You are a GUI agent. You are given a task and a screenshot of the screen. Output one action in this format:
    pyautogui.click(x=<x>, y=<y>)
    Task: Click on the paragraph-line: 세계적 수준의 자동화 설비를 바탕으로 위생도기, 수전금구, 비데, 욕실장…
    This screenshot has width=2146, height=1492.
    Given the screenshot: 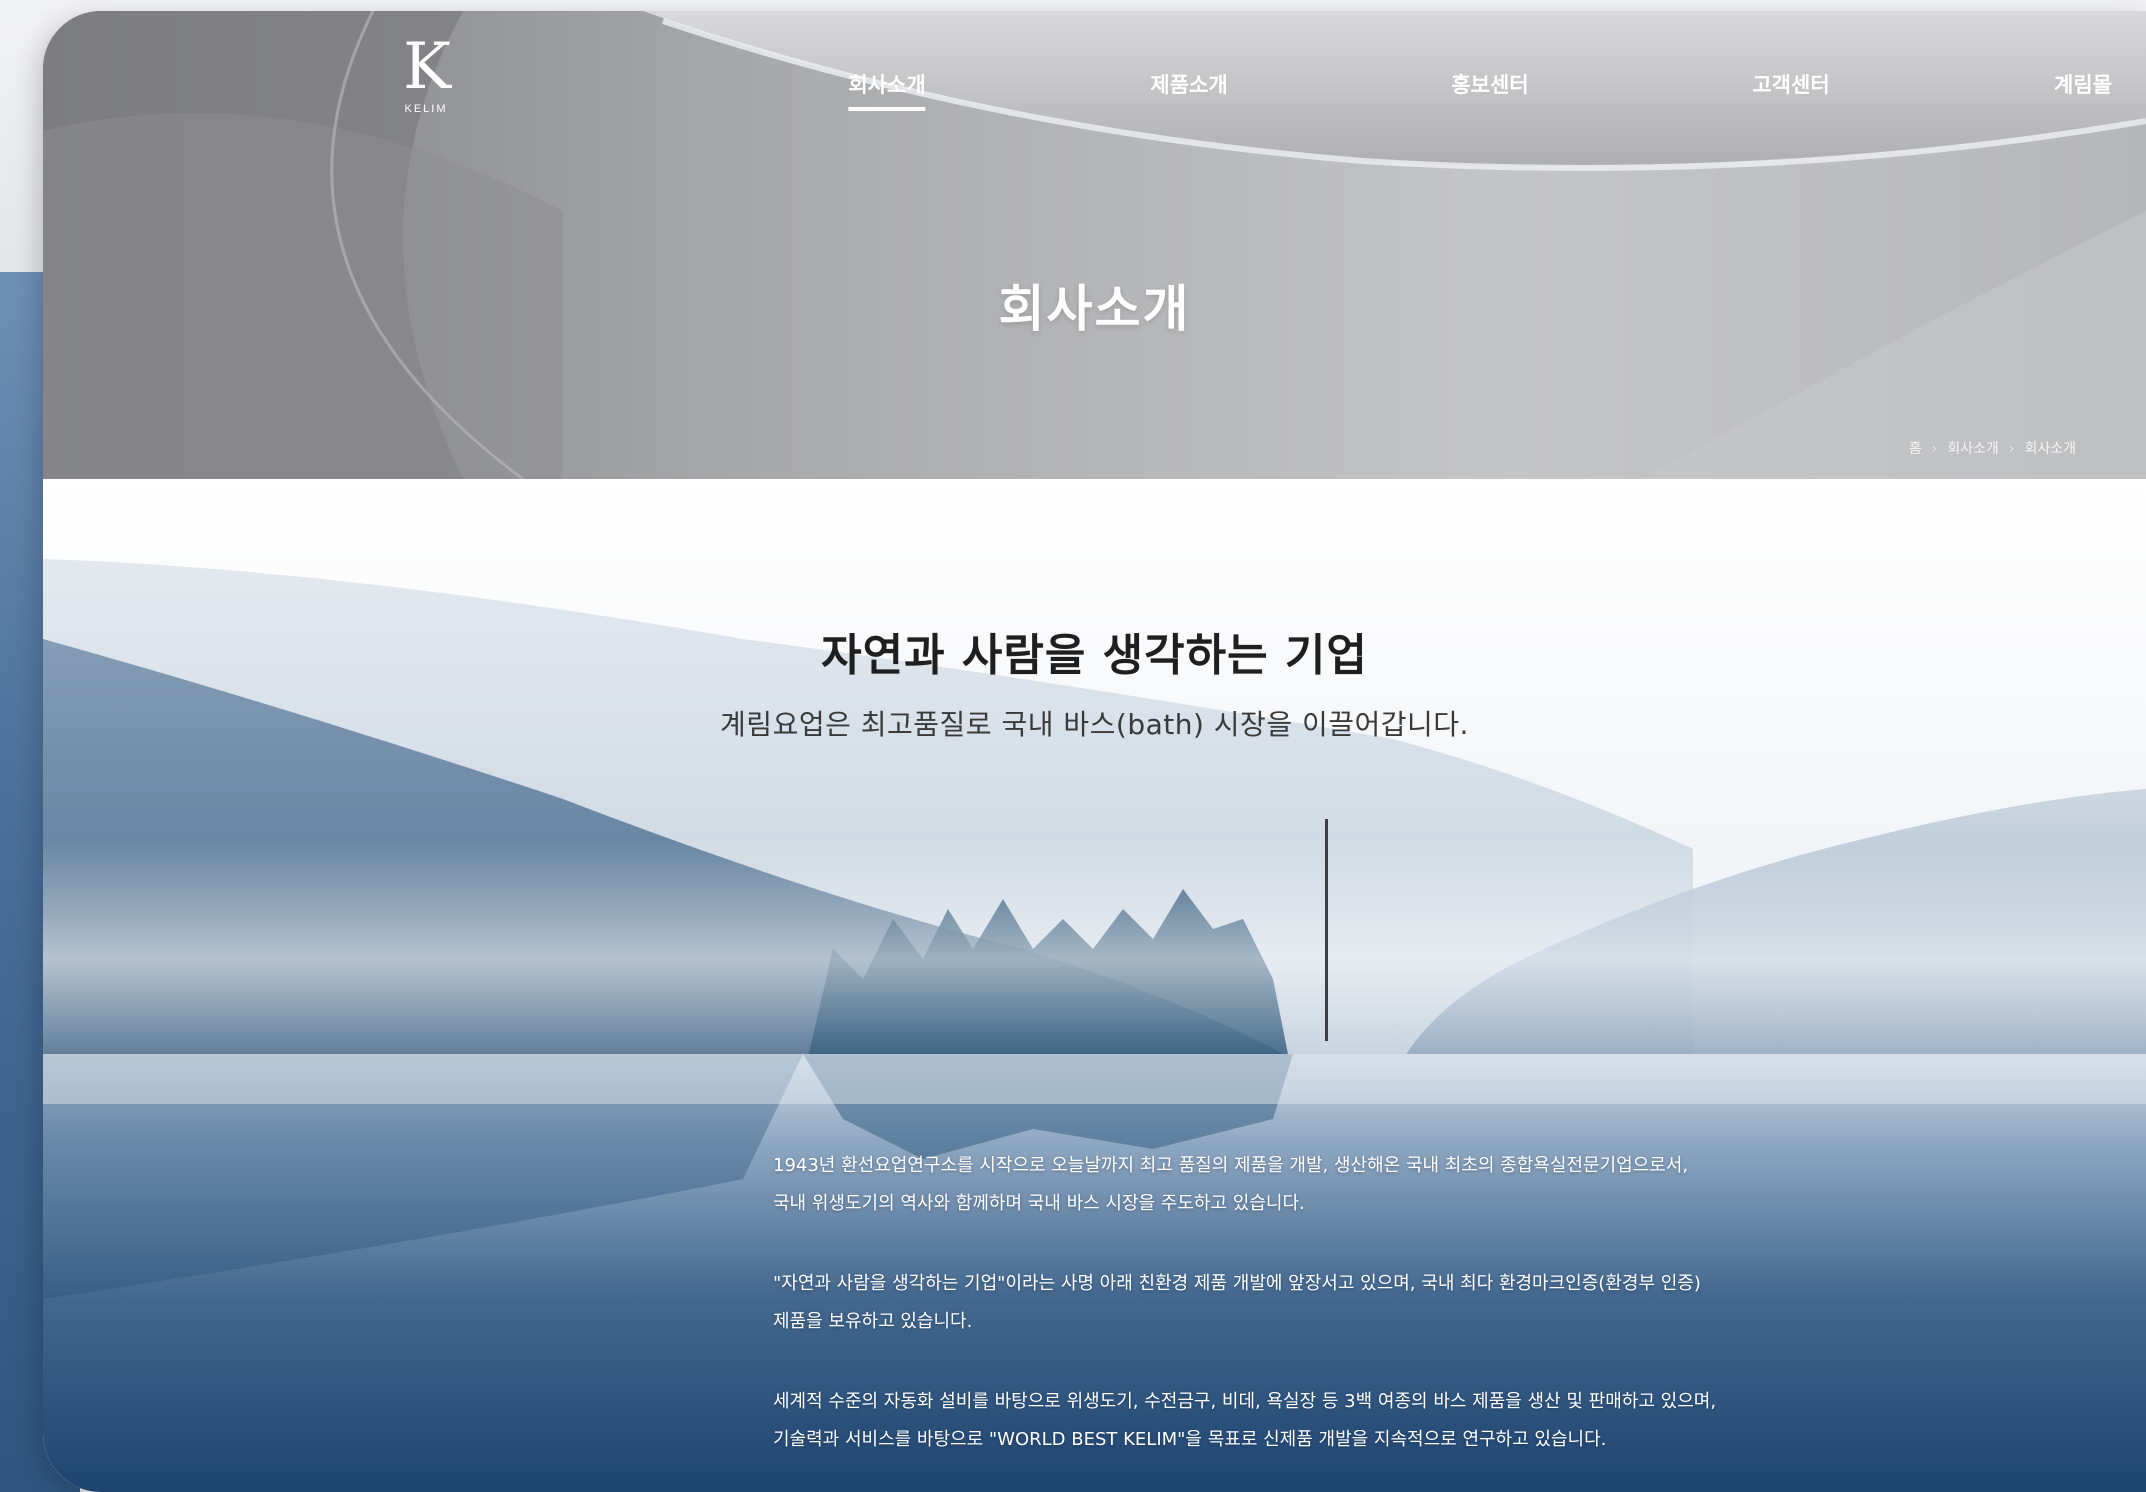 What is the action you would take?
    pyautogui.click(x=1245, y=1401)
    